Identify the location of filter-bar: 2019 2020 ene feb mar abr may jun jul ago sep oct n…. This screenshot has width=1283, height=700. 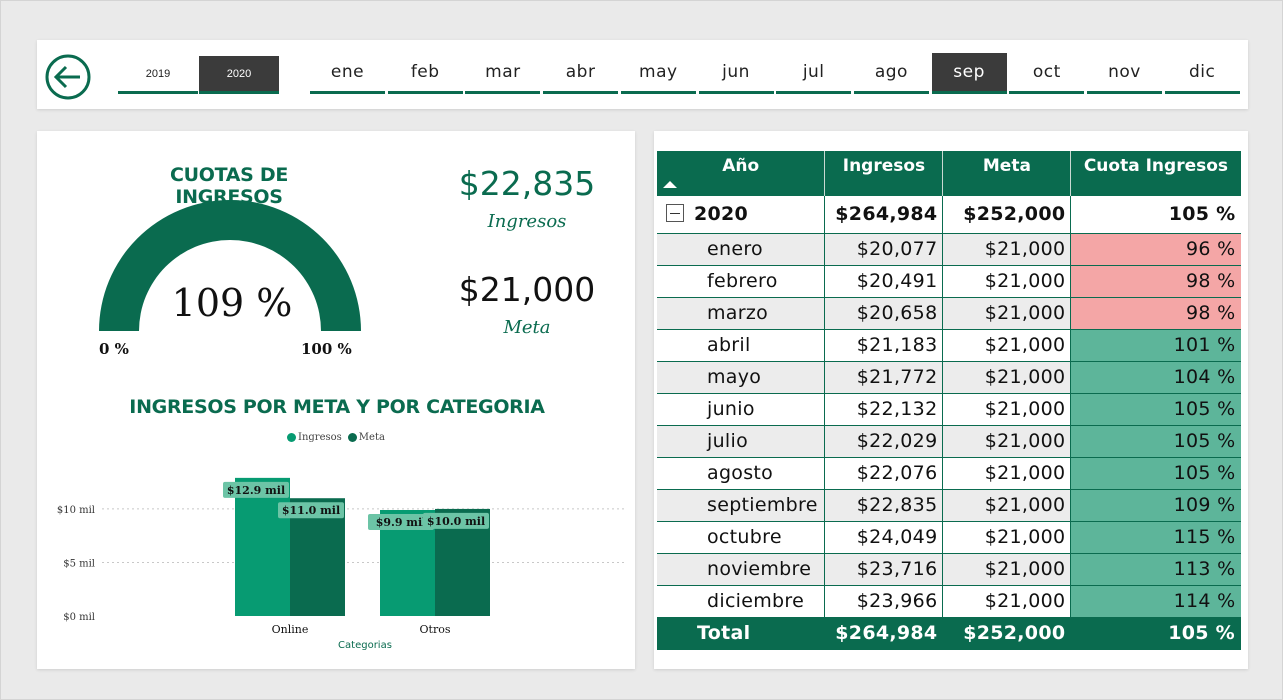
(642, 74).